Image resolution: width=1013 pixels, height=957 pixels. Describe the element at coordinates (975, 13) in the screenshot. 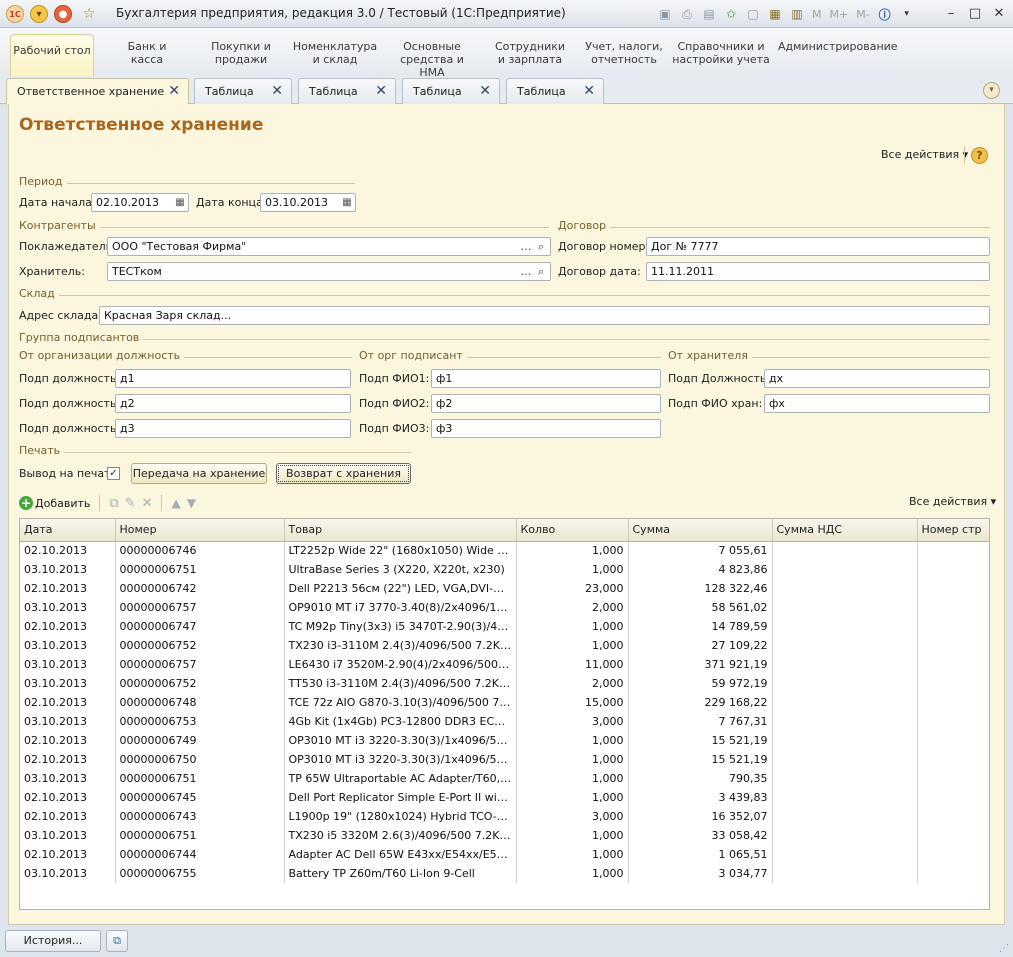

I see `maximize-icon: □` at that location.